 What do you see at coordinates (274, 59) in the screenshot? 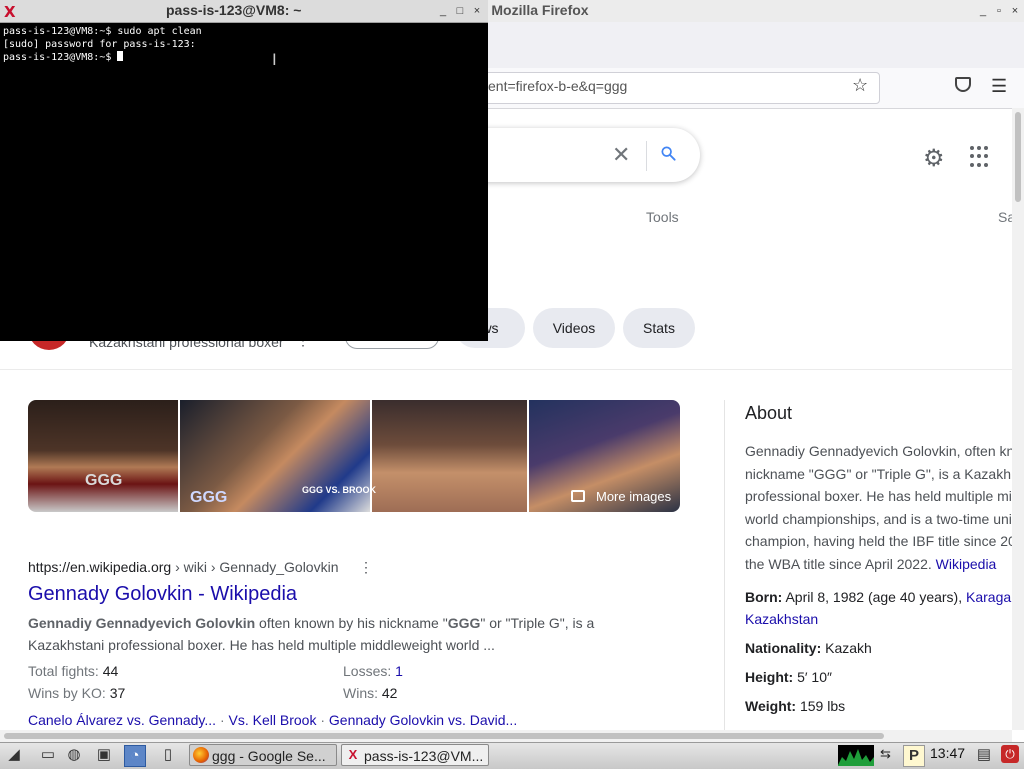
I see `mouse-ibeam-cursor-icon: I` at bounding box center [274, 59].